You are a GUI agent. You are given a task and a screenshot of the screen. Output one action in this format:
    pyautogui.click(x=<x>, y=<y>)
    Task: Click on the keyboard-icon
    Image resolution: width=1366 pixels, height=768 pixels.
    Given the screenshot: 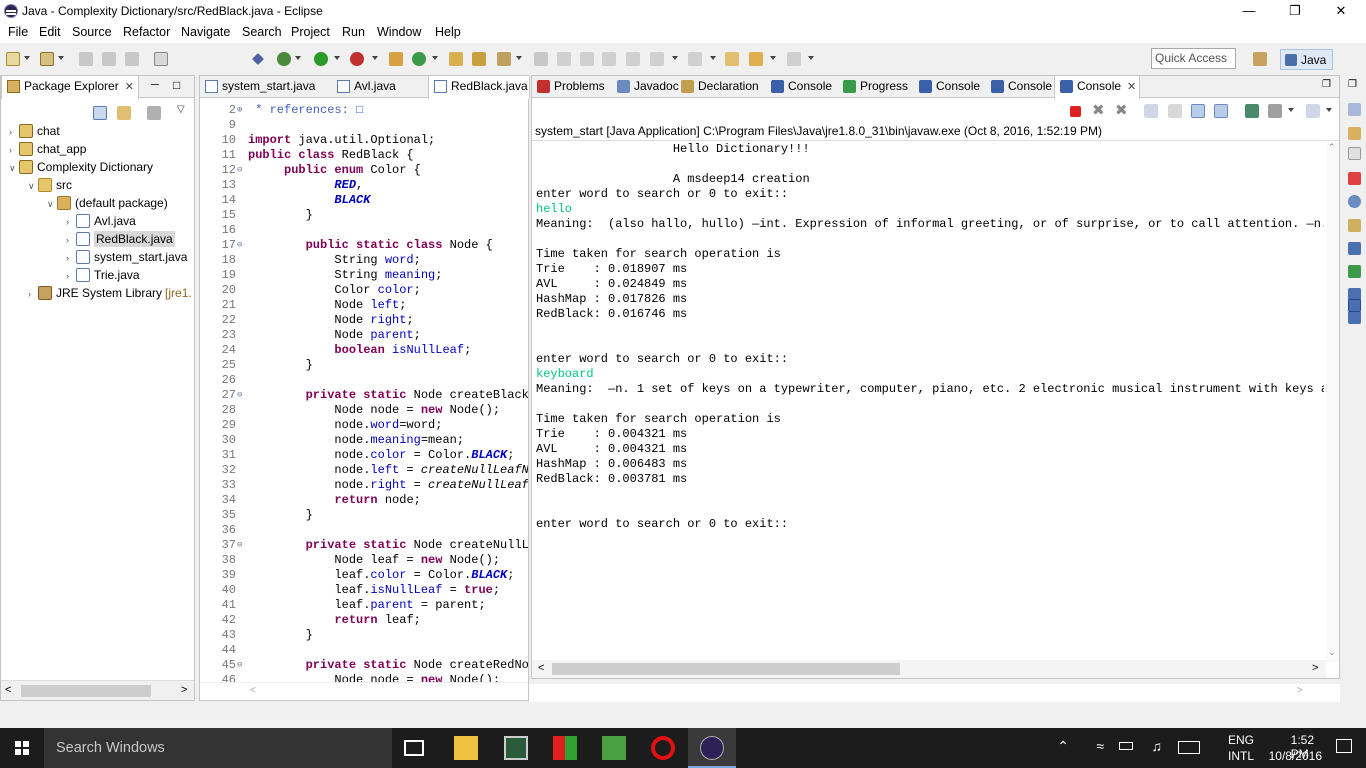 What is the action you would take?
    pyautogui.click(x=1189, y=747)
    